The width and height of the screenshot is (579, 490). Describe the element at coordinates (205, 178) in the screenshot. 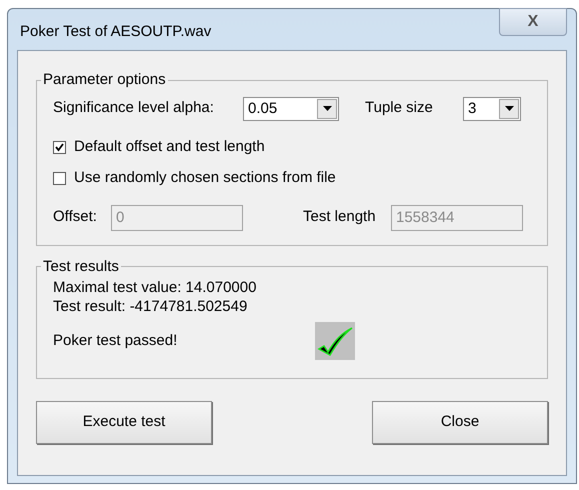

I see `checkbox-label: Use randomly chosen sections from file` at that location.